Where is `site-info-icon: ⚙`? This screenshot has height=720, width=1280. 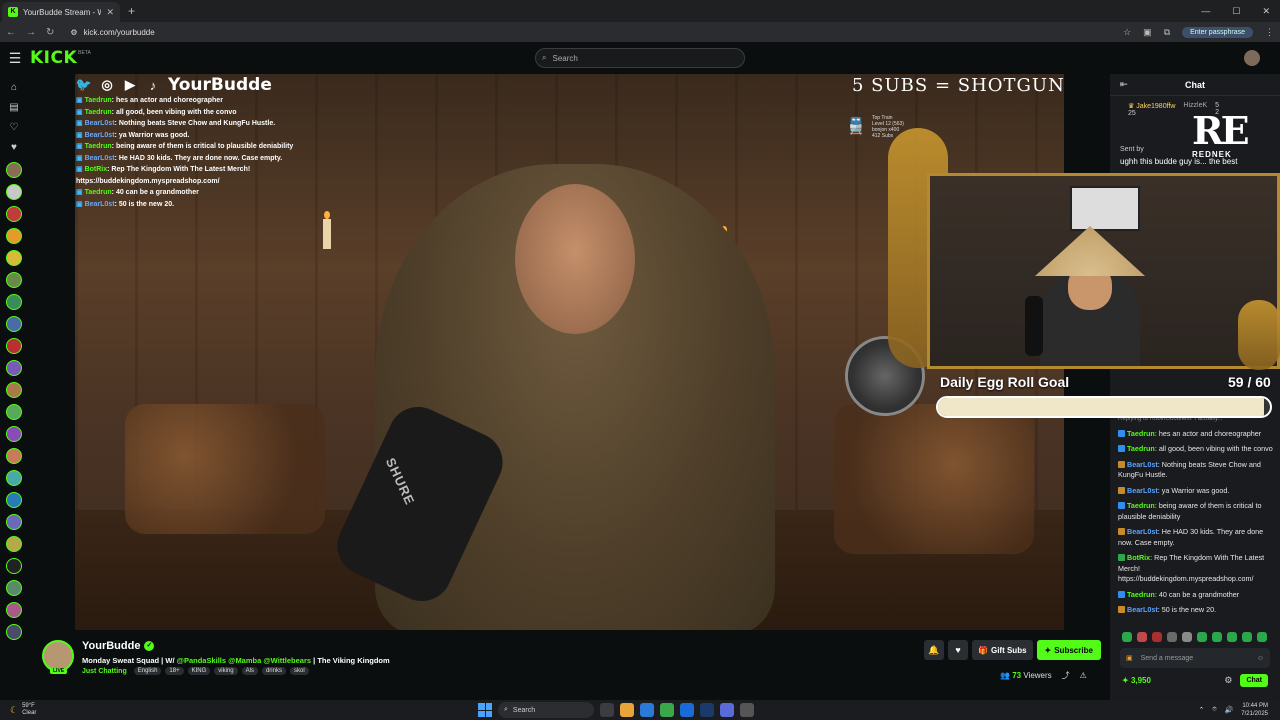
site-info-icon: ⚙ is located at coordinates (73, 32).